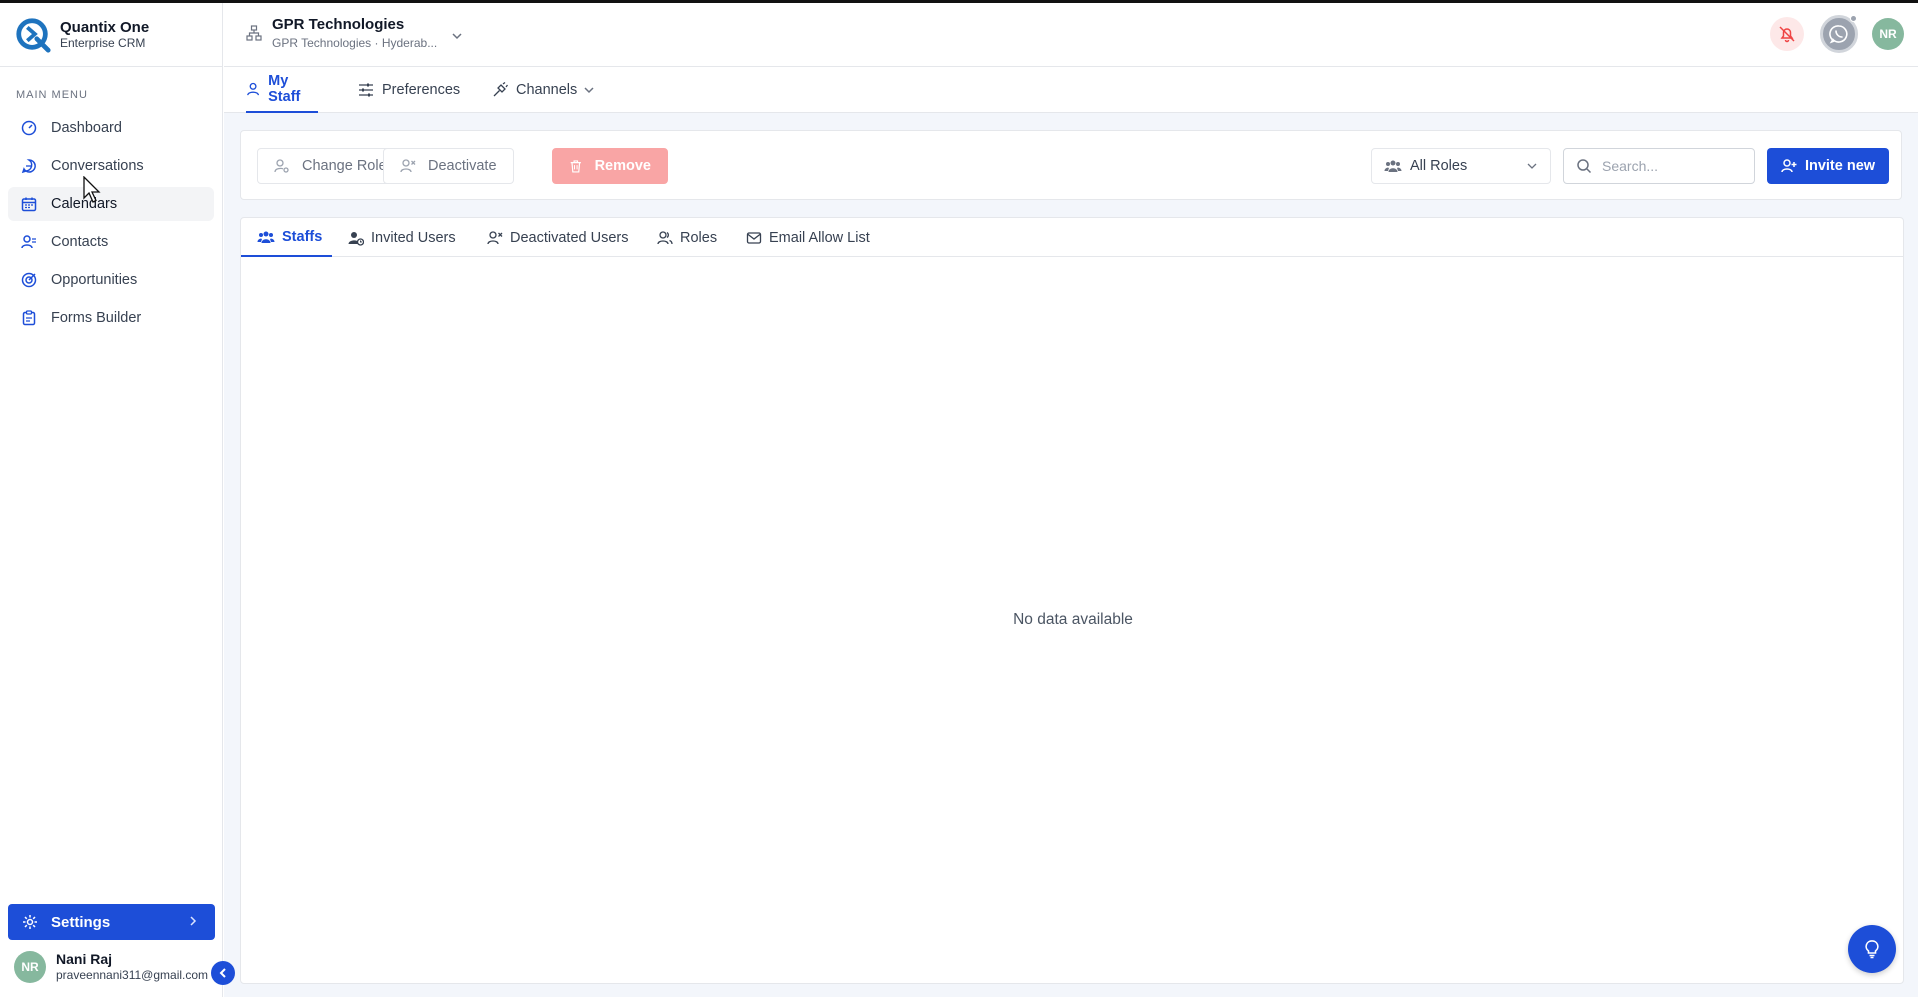 The width and height of the screenshot is (1918, 997). Describe the element at coordinates (1789, 166) in the screenshot. I see `user-plus-icon` at that location.